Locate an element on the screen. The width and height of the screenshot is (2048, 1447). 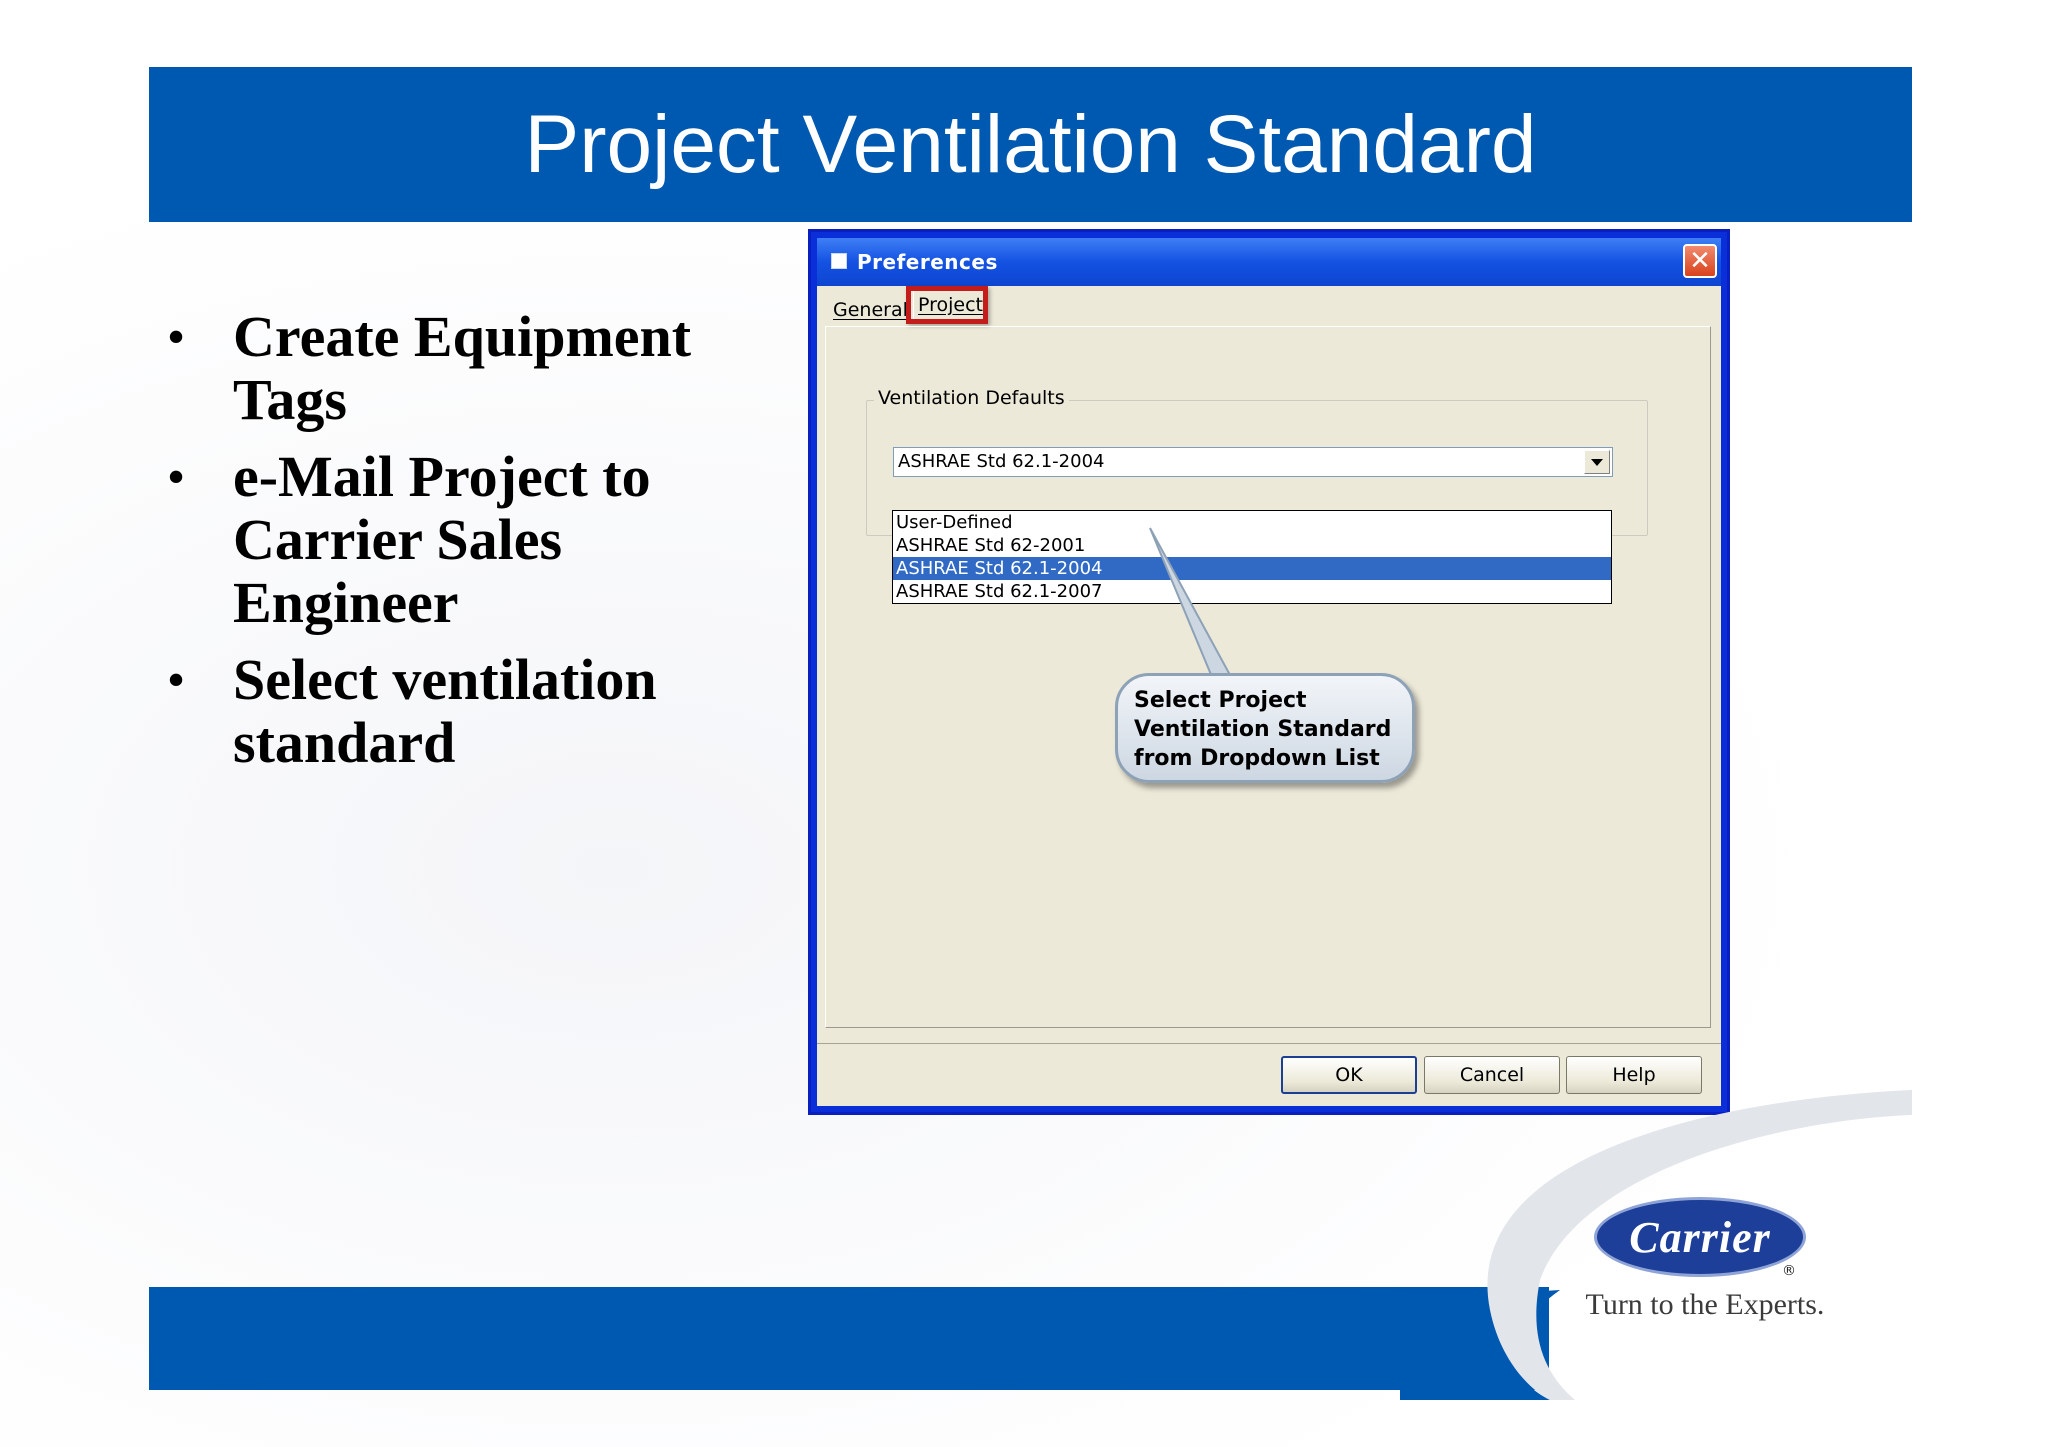
tab-highlight-box is located at coordinates (947, 305).